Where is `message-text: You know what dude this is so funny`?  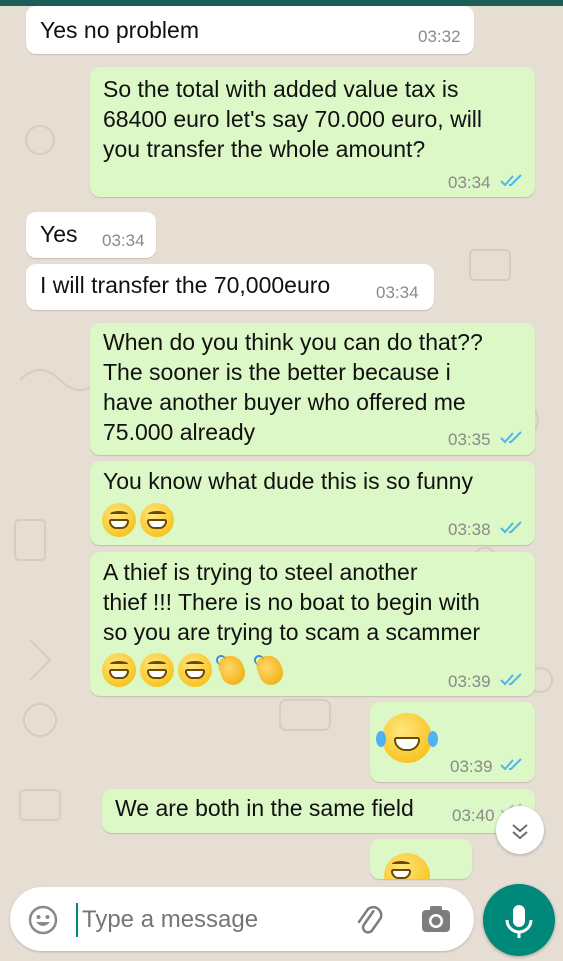 message-text: You know what dude this is so funny is located at coordinates (288, 481).